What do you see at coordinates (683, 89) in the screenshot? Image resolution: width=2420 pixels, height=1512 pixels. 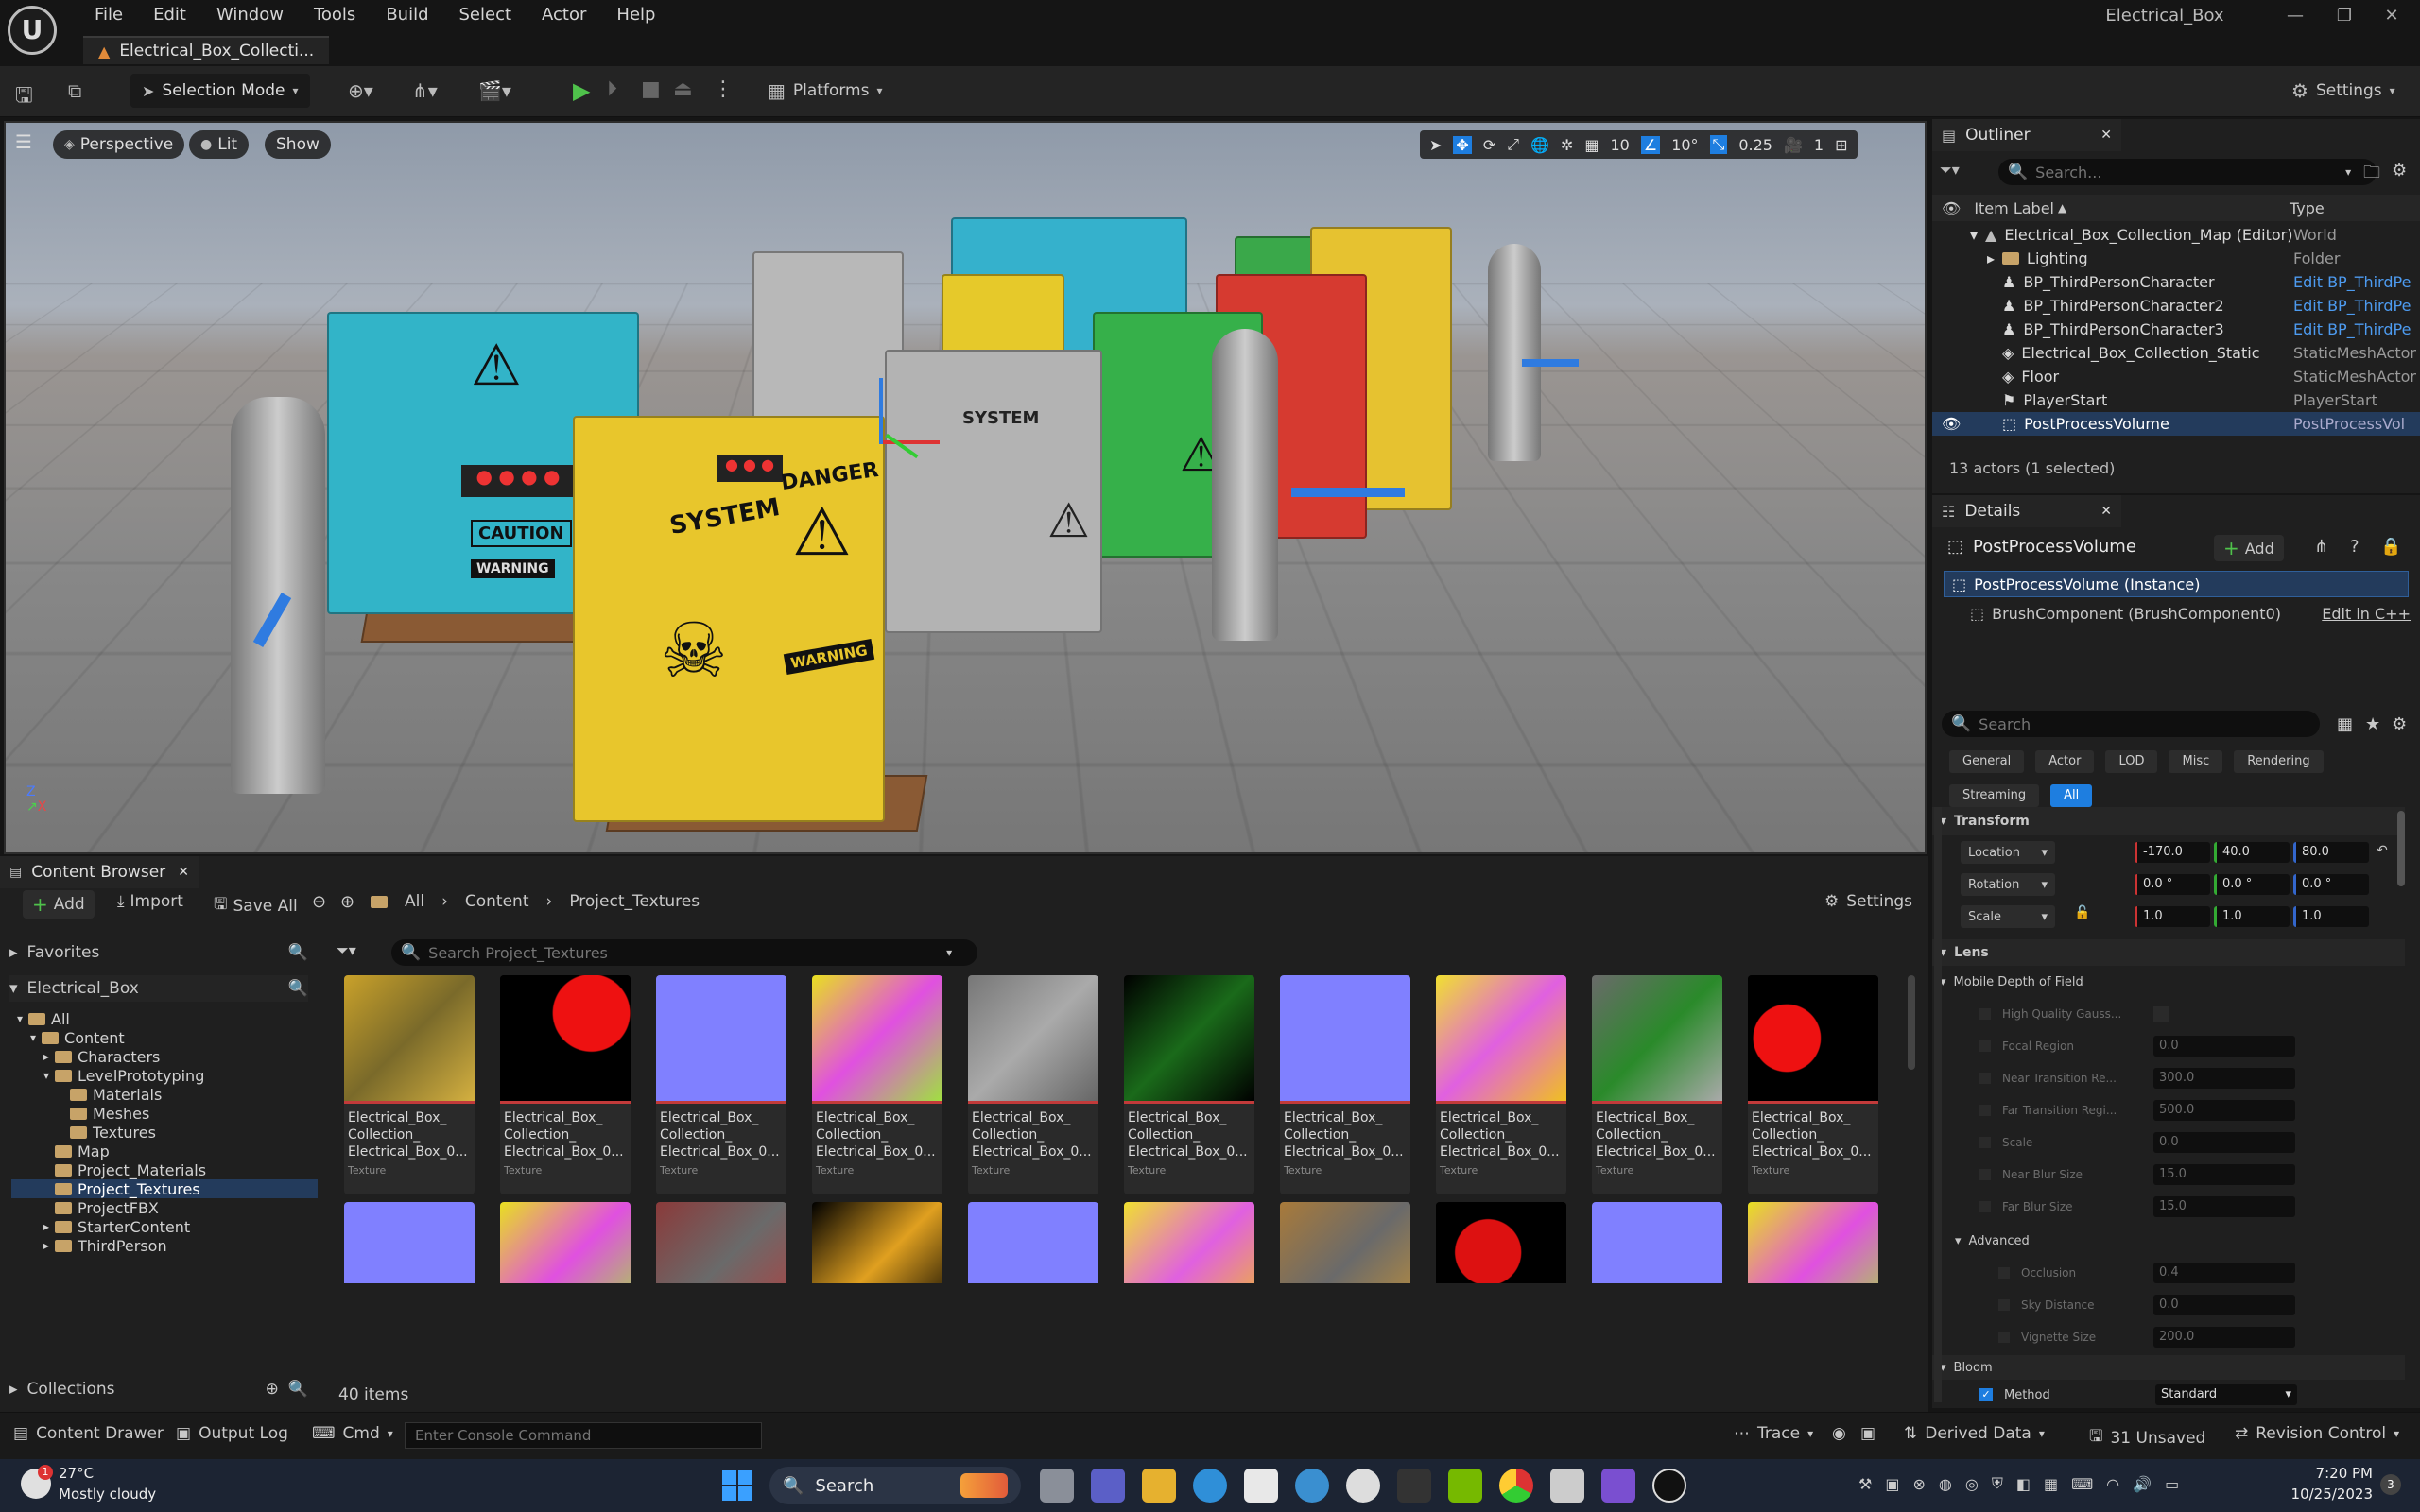 I see `eject-icon: ⏏` at bounding box center [683, 89].